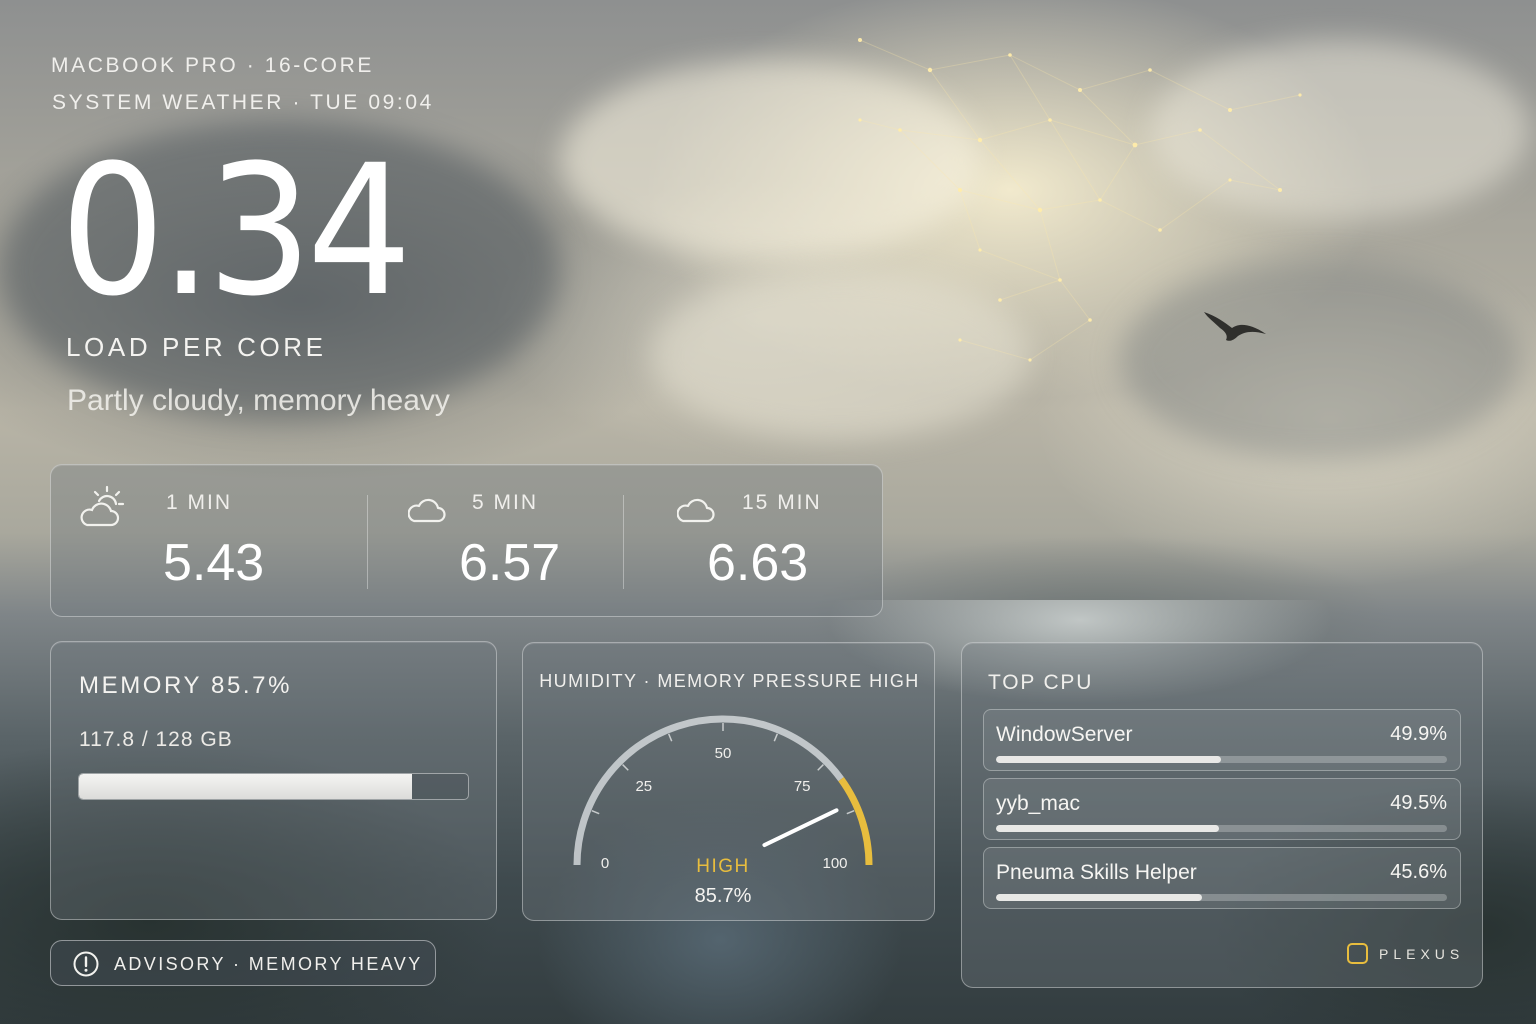  I want to click on gauge-tick-label: 75, so click(802, 786).